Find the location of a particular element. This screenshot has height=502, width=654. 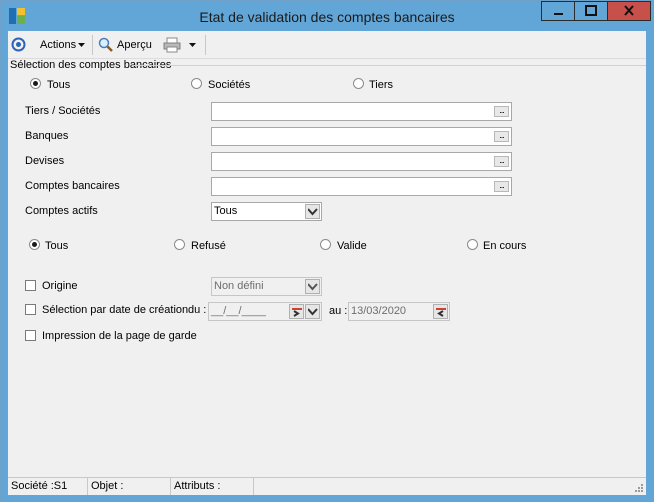

radio-status-tous-label: Tous is located at coordinates (57, 246).